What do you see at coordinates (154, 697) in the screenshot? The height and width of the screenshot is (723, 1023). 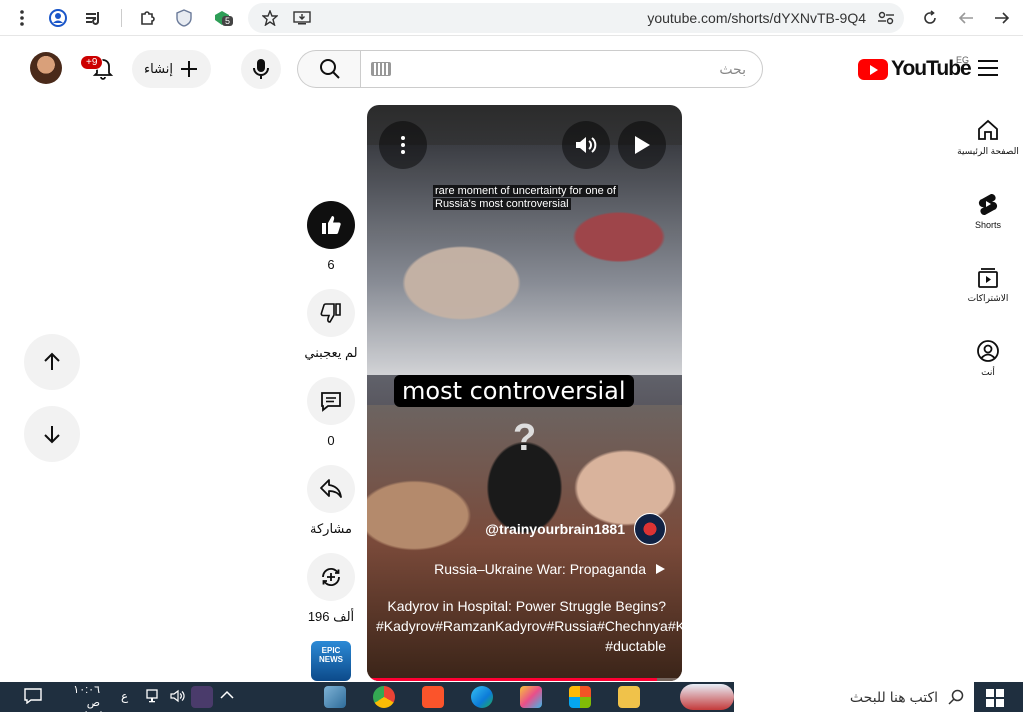 I see `network-icon` at bounding box center [154, 697].